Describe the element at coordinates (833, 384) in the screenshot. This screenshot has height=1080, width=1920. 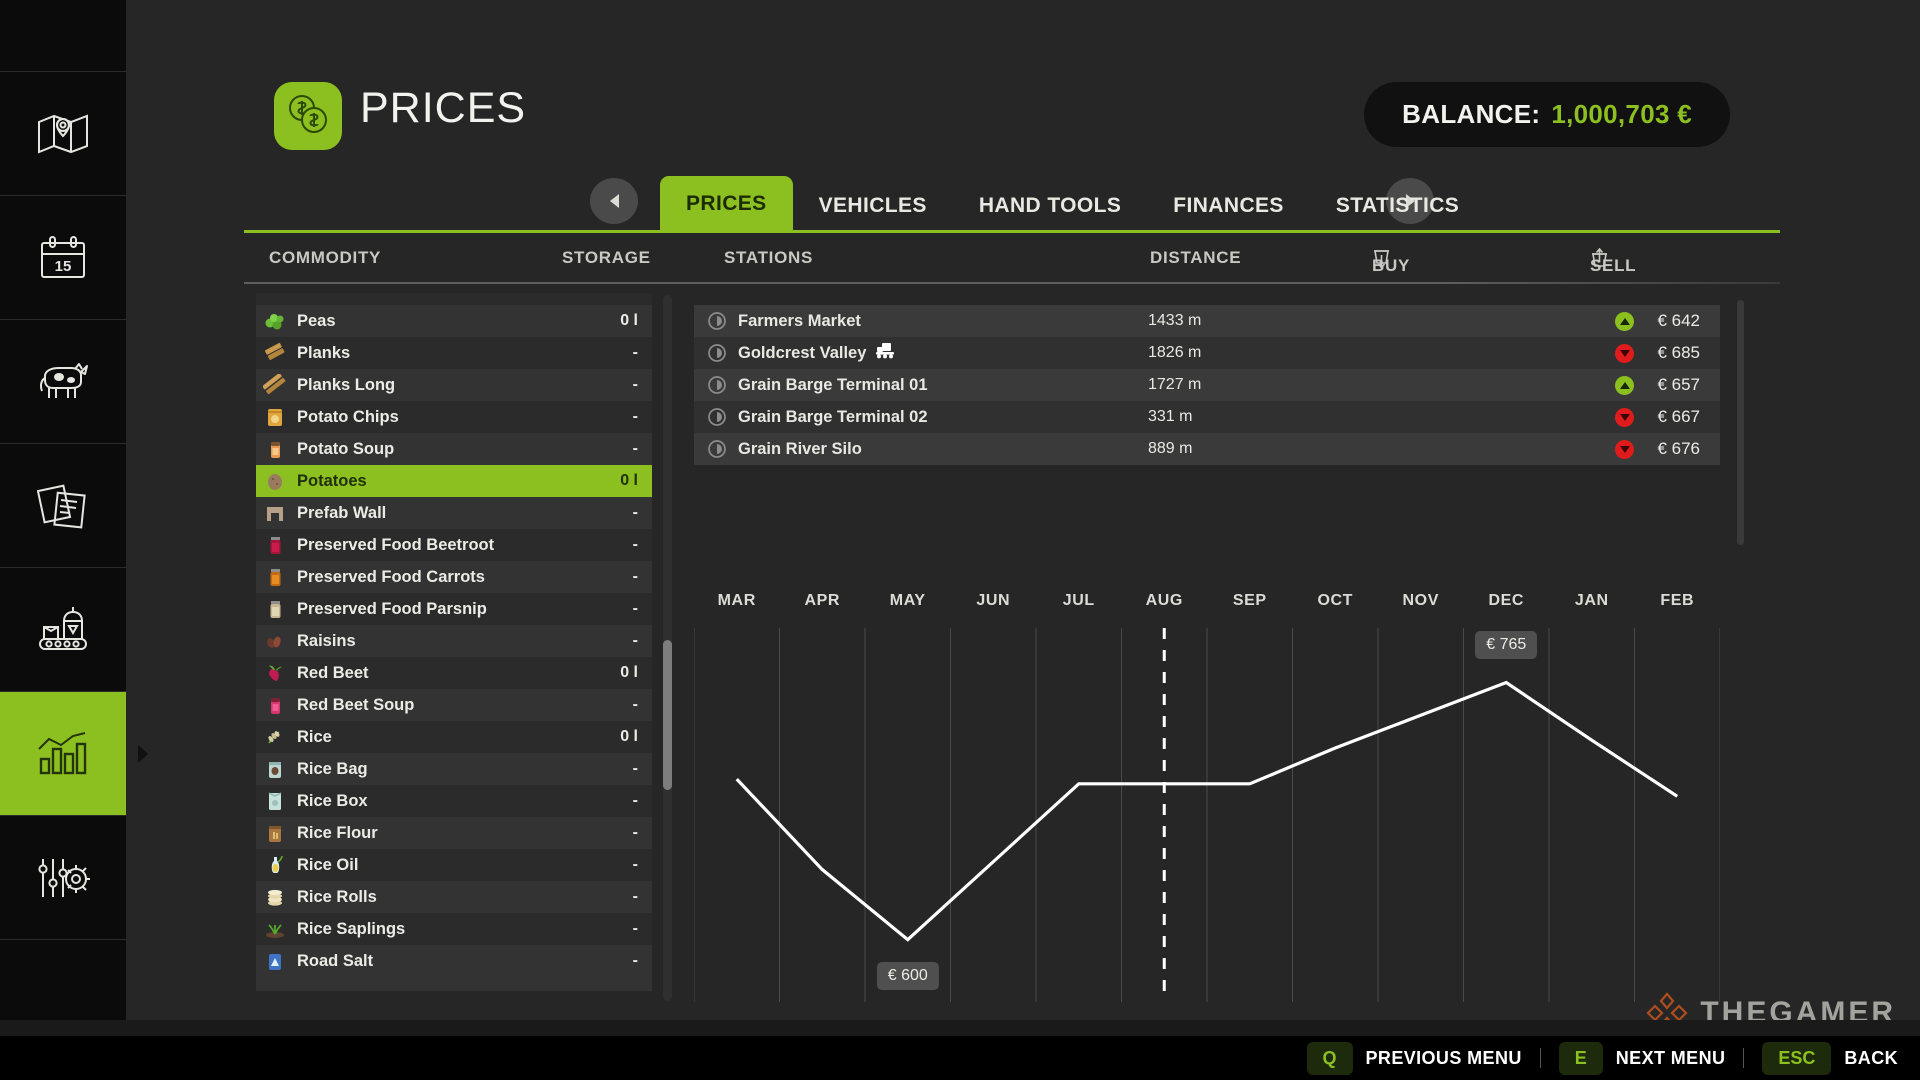
I see `station-name: Grain Barge Terminal 01` at that location.